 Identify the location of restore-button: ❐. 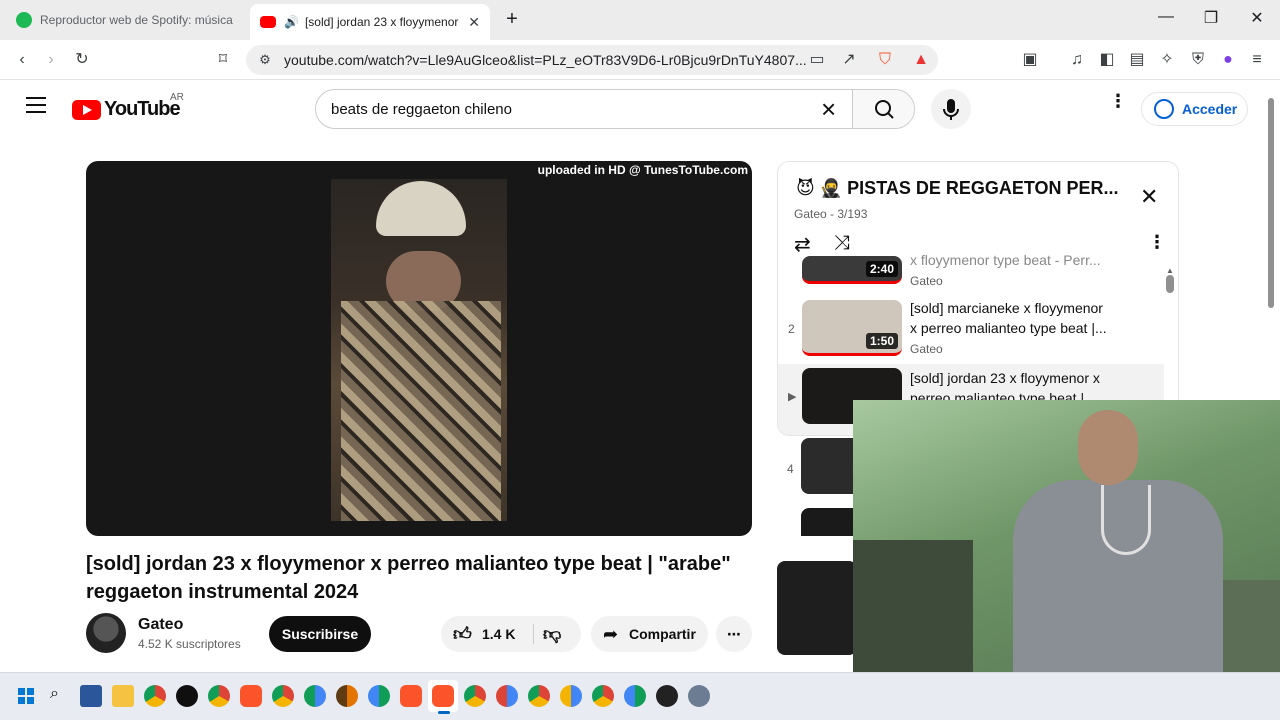
(1211, 18).